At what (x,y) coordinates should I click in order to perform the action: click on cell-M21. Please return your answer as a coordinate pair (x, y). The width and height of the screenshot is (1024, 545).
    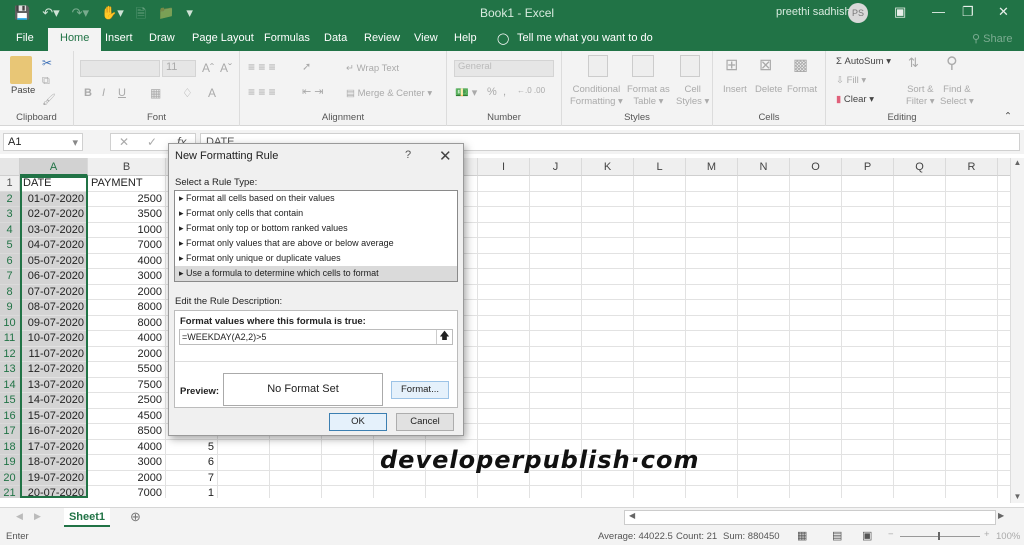
    Looking at the image, I should click on (712, 492).